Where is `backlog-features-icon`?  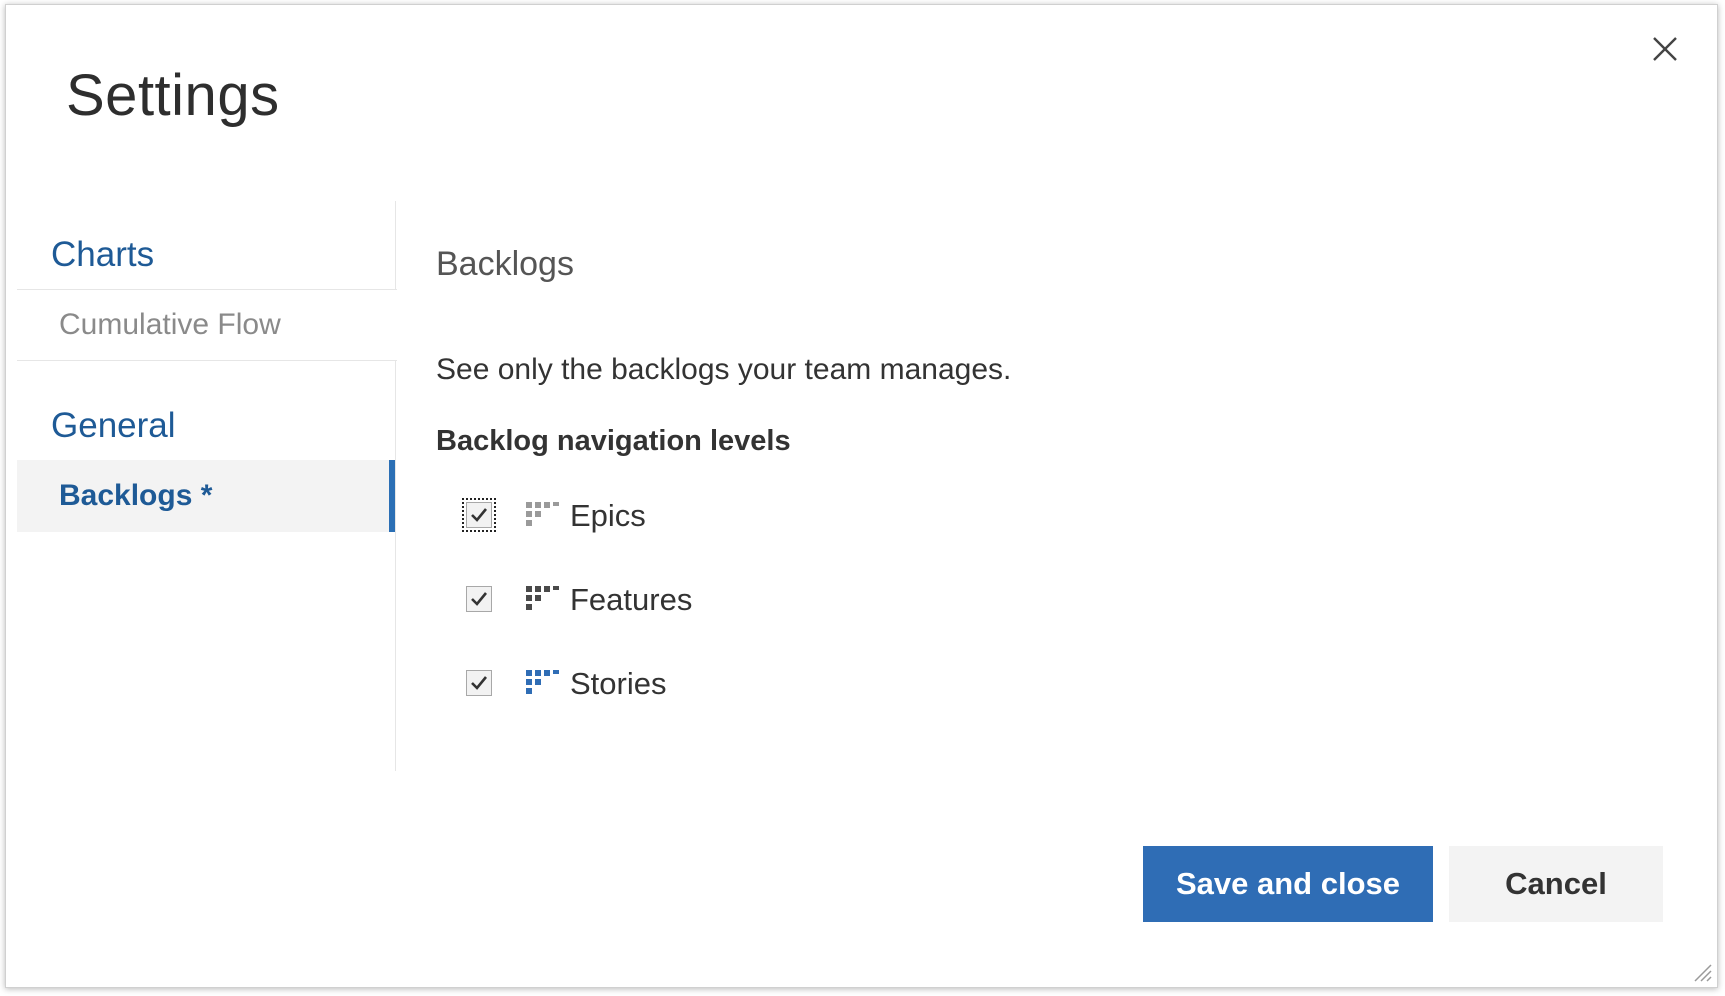 backlog-features-icon is located at coordinates (543, 599).